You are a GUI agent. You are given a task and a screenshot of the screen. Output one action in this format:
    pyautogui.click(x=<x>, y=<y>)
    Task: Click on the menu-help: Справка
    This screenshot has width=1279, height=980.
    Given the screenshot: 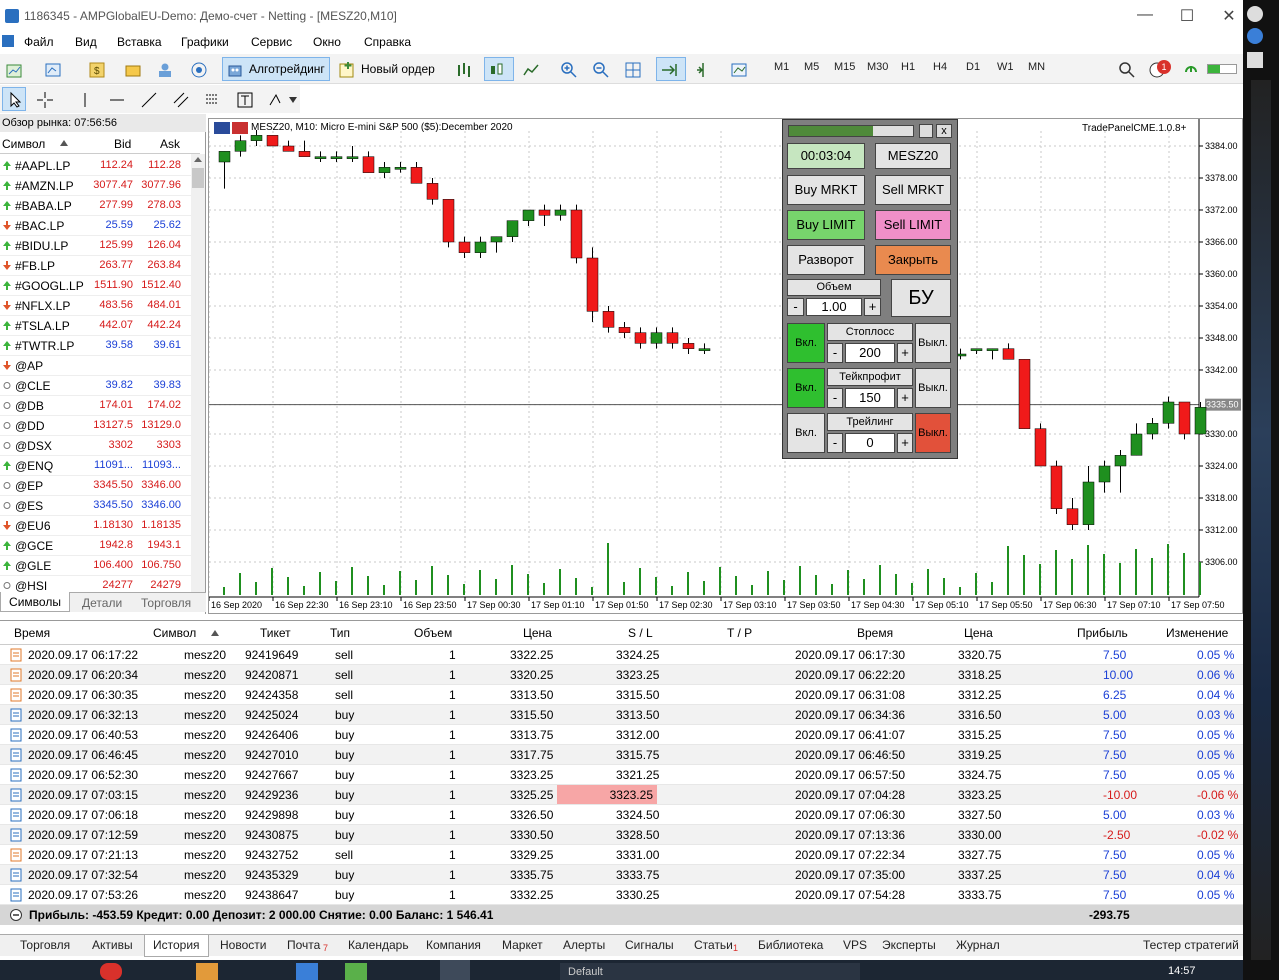 What is the action you would take?
    pyautogui.click(x=387, y=42)
    